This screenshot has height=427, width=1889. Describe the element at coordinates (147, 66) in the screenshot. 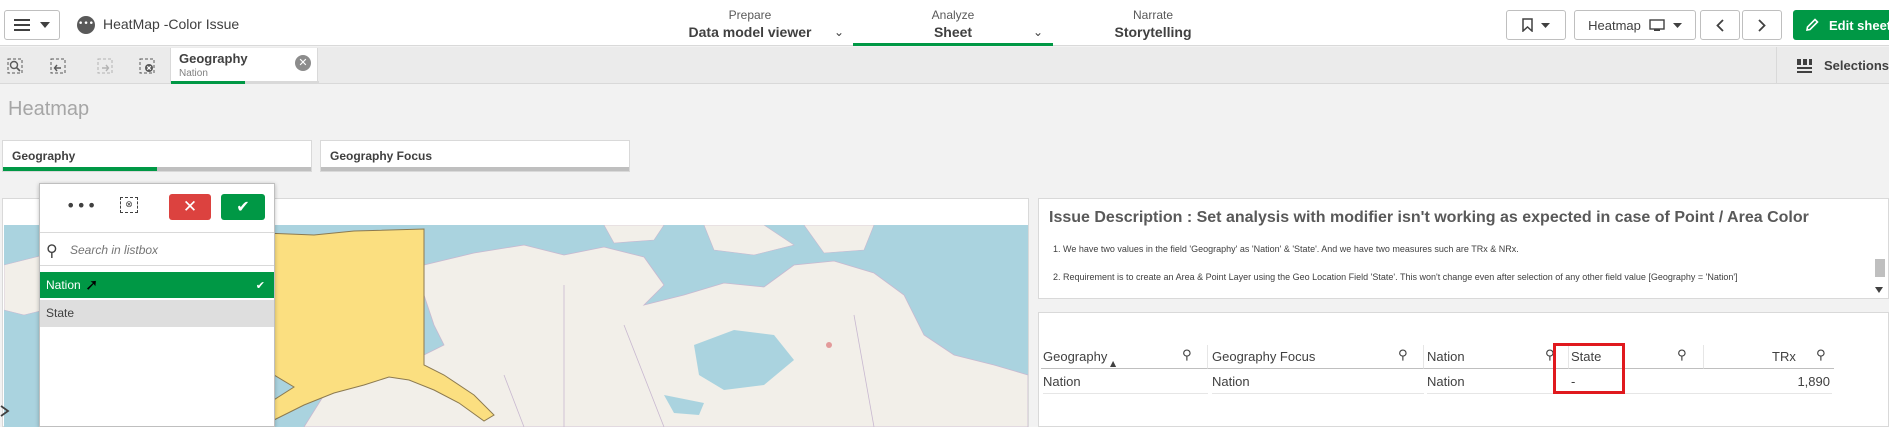

I see `clear-all-selections-icon` at that location.